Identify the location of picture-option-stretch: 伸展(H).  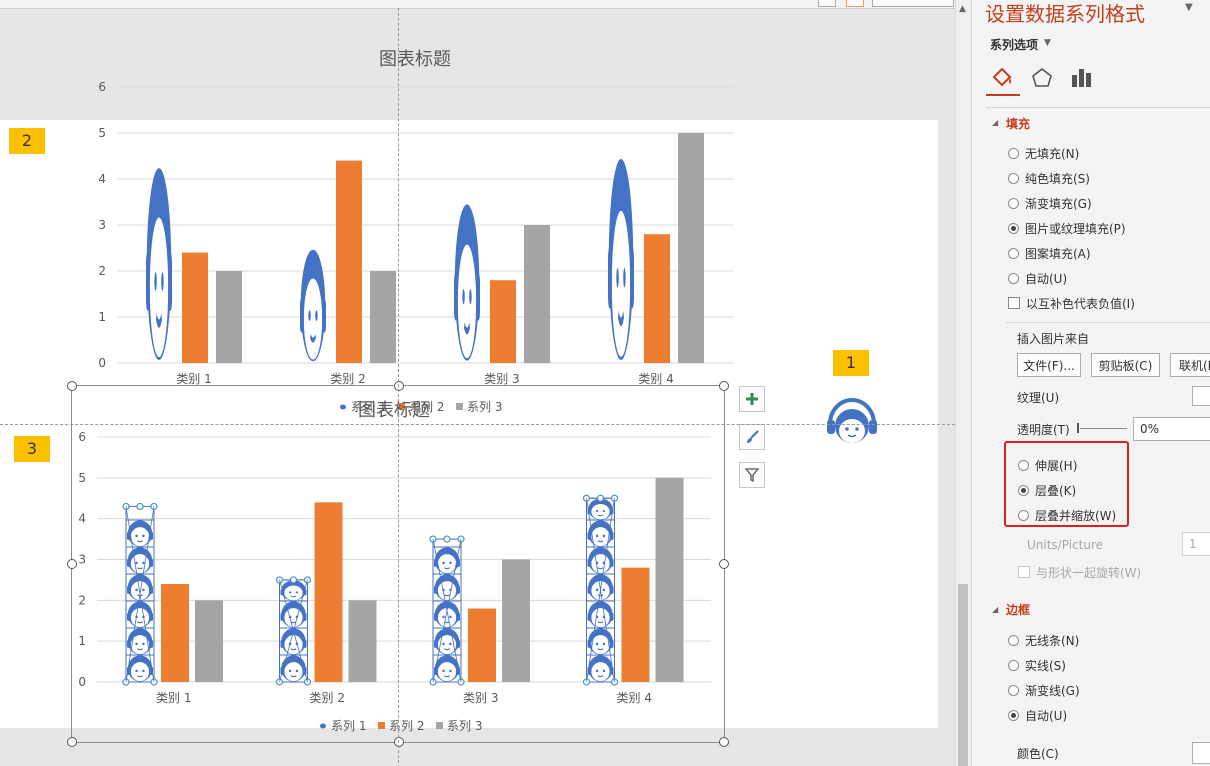
(1047, 465).